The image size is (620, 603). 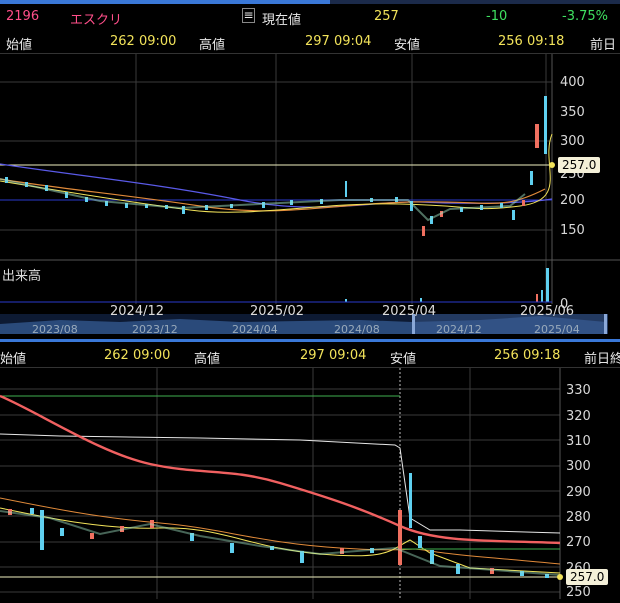 What do you see at coordinates (165, 2) in the screenshot?
I see `header-progress` at bounding box center [165, 2].